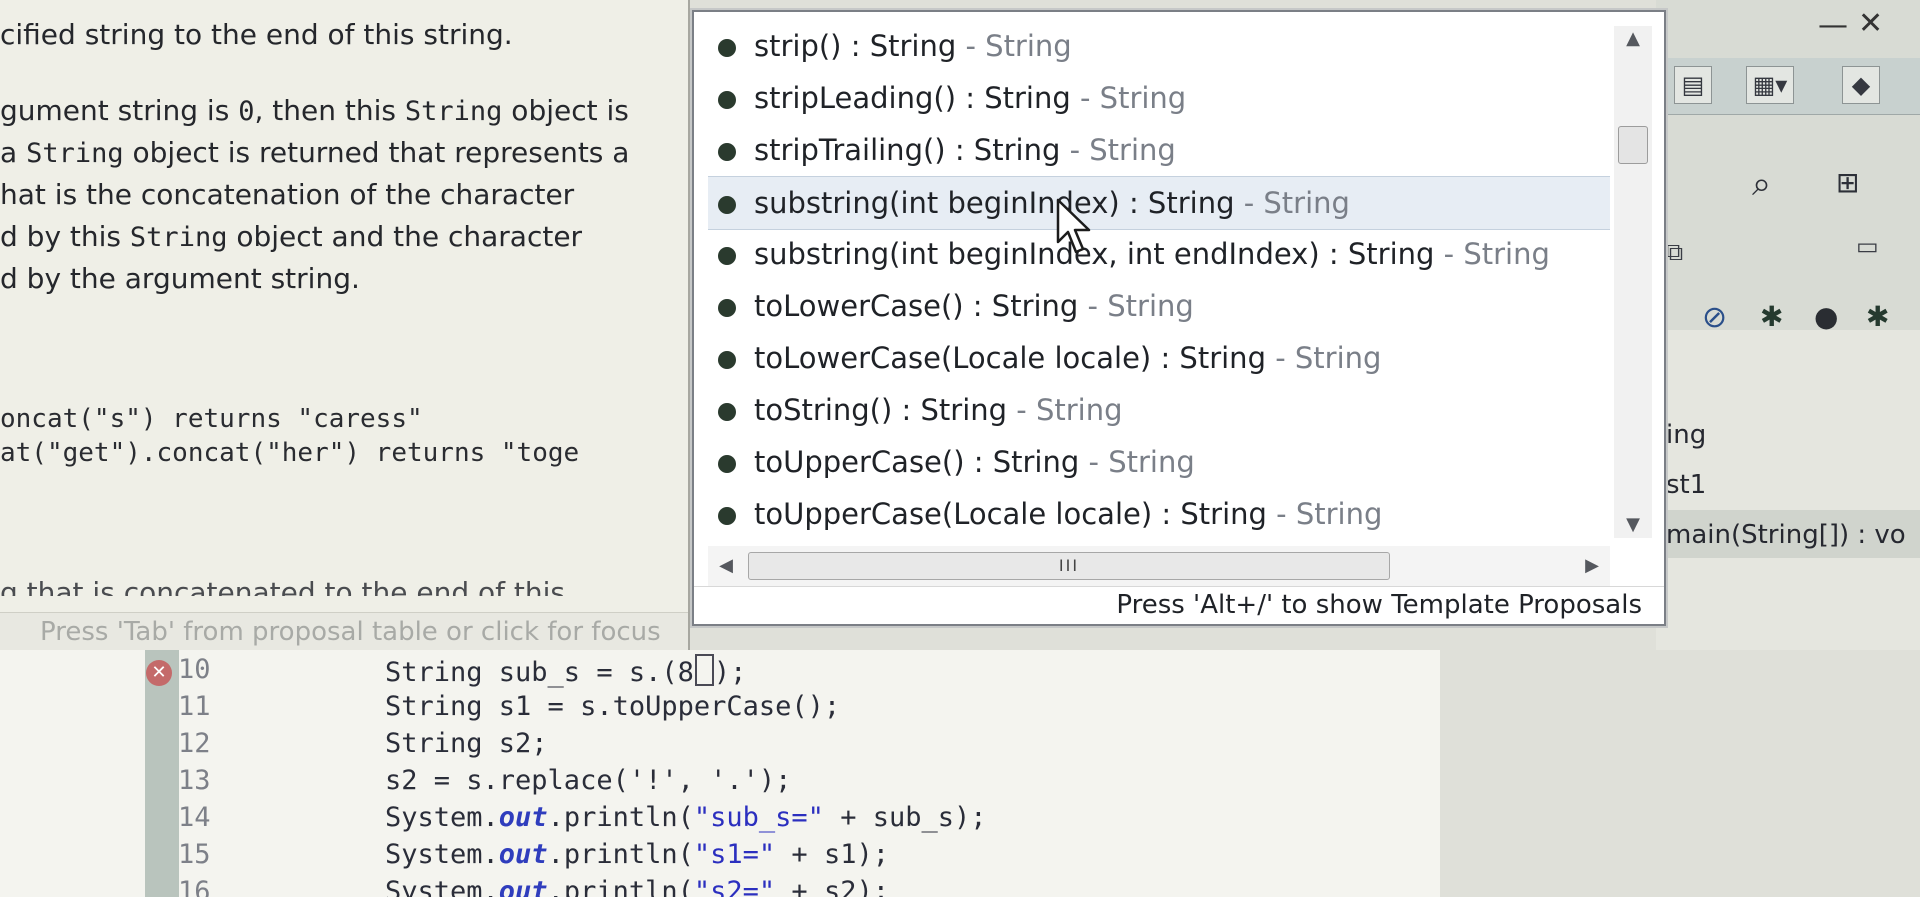 The image size is (1920, 897). I want to click on code-line: 12 String s2;, so click(720, 742).